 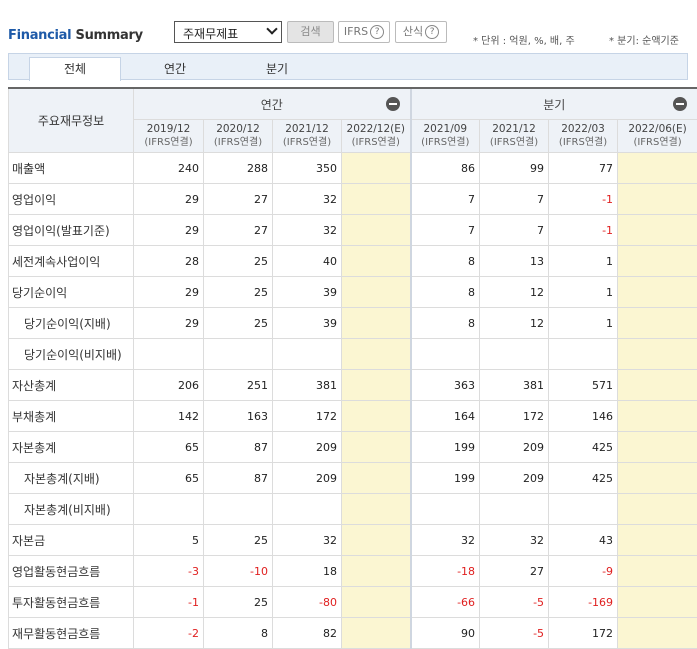 I want to click on table-row: 당기순이익(비지배), so click(x=352, y=354).